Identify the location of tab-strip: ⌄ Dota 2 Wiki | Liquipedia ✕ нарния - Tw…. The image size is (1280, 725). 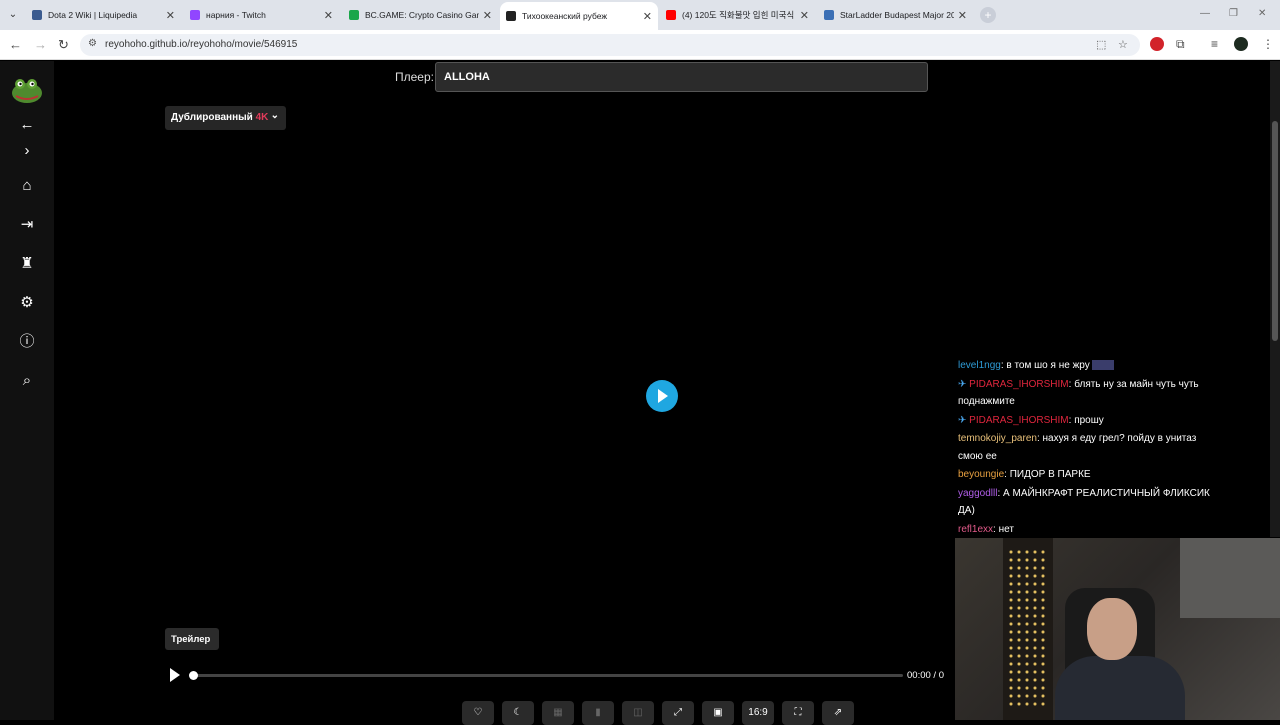
(640, 15).